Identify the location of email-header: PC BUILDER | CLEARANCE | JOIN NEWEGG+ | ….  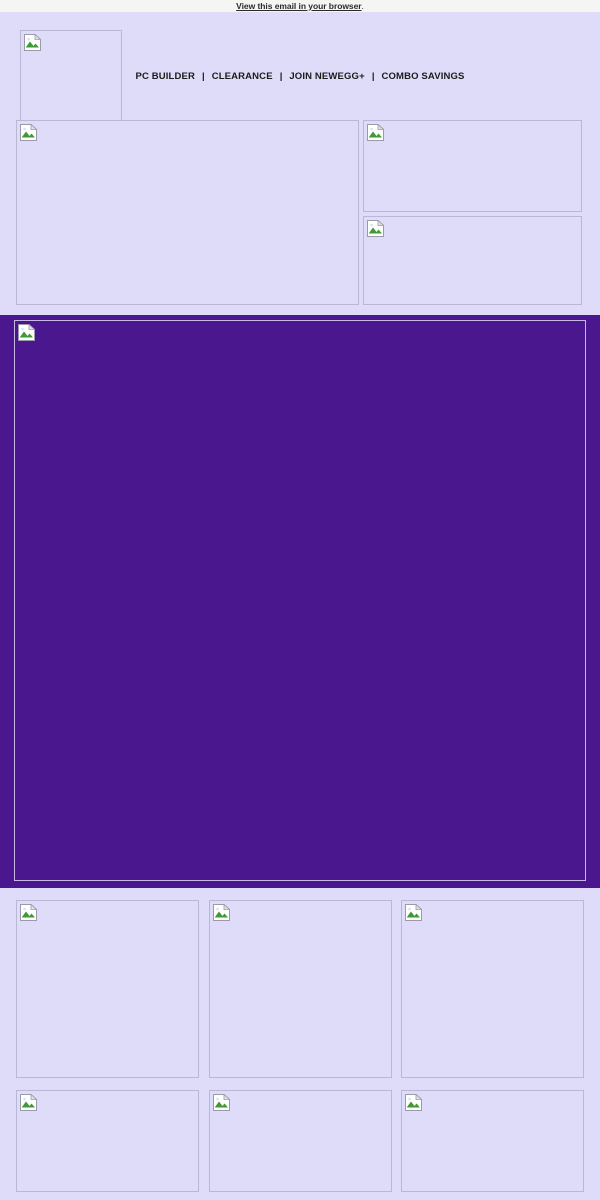
(300, 69).